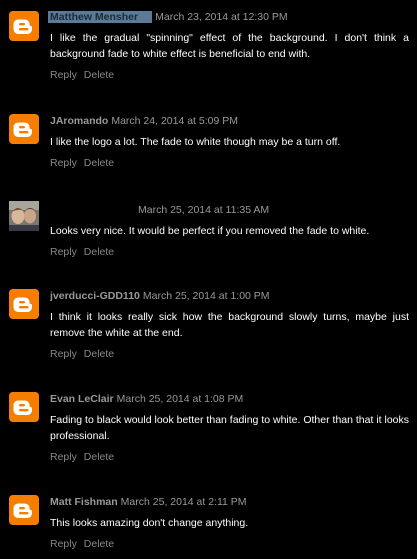  I want to click on comment-author: jverducci-GDD110, so click(95, 296).